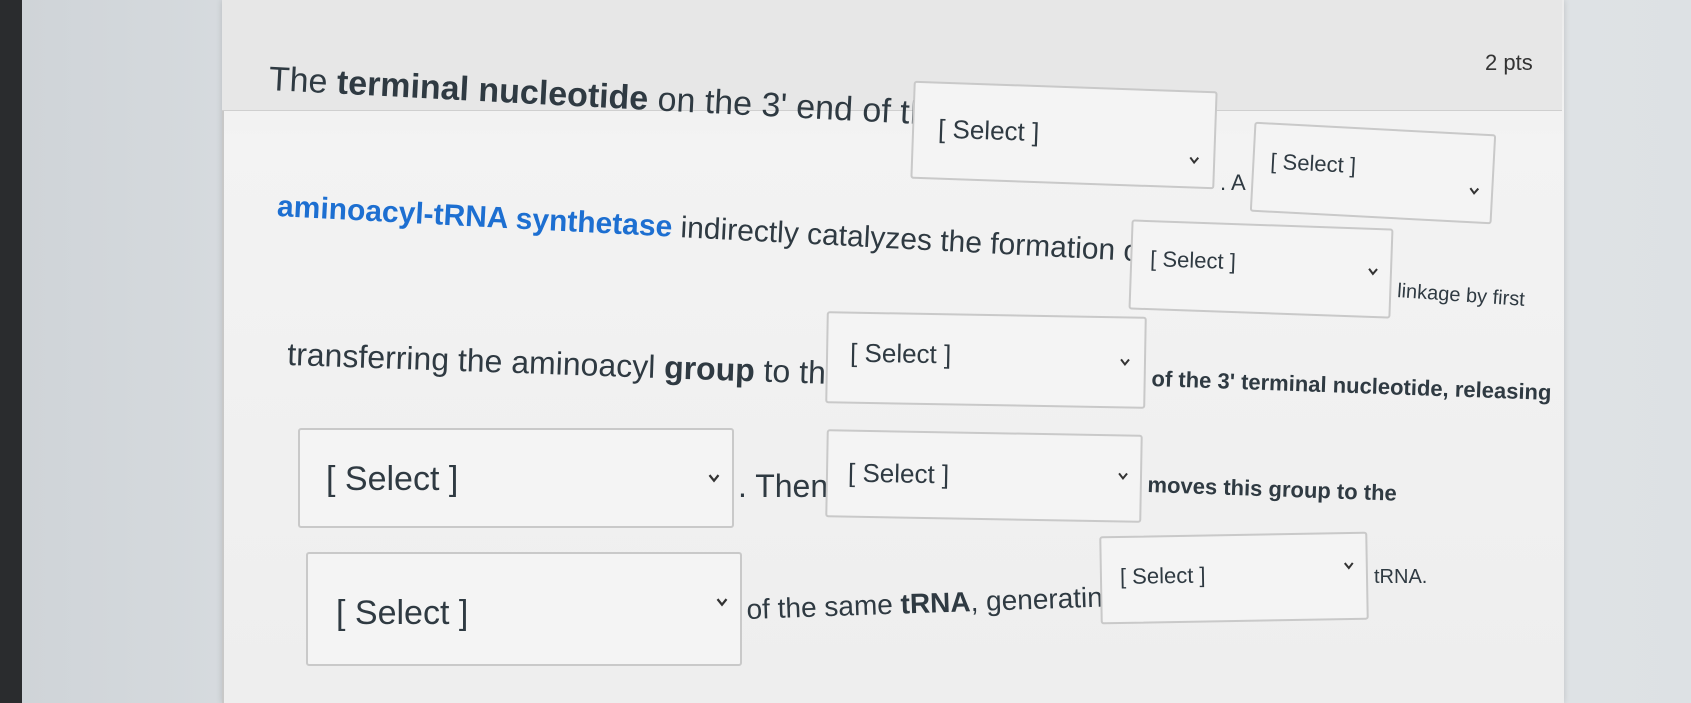 The image size is (1691, 703). What do you see at coordinates (1373, 173) in the screenshot?
I see `select-dropdown-2: [ Select ]` at bounding box center [1373, 173].